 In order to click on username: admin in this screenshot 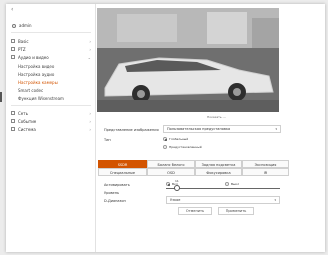, I will do `click(25, 25)`.